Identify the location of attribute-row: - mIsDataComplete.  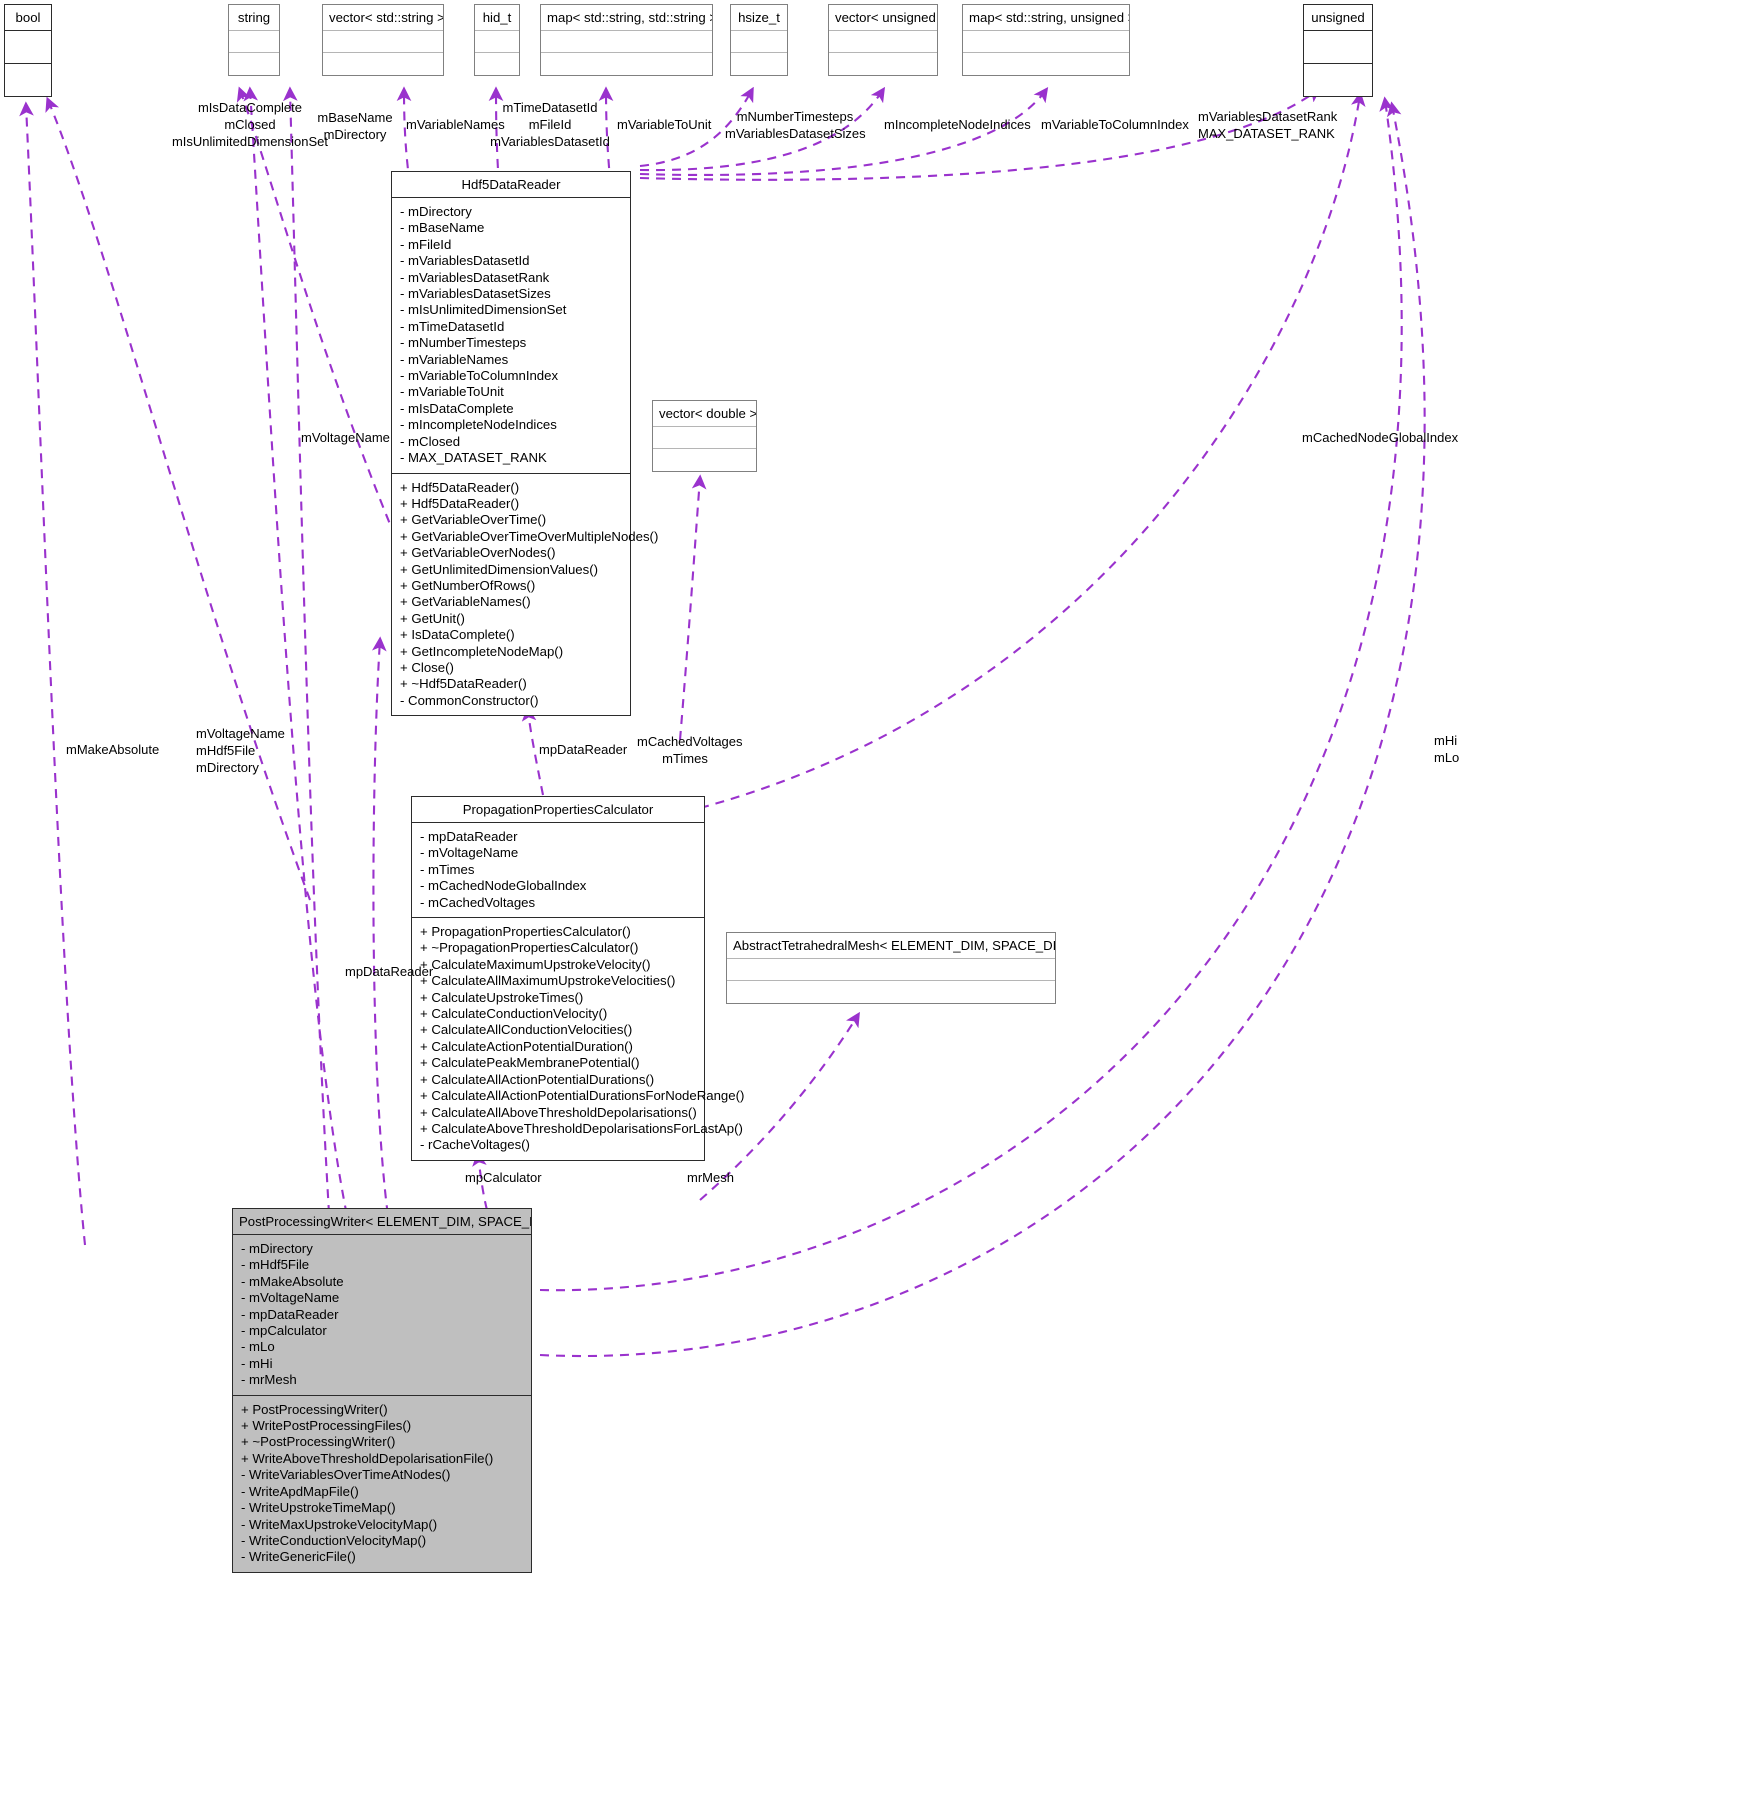
(457, 408).